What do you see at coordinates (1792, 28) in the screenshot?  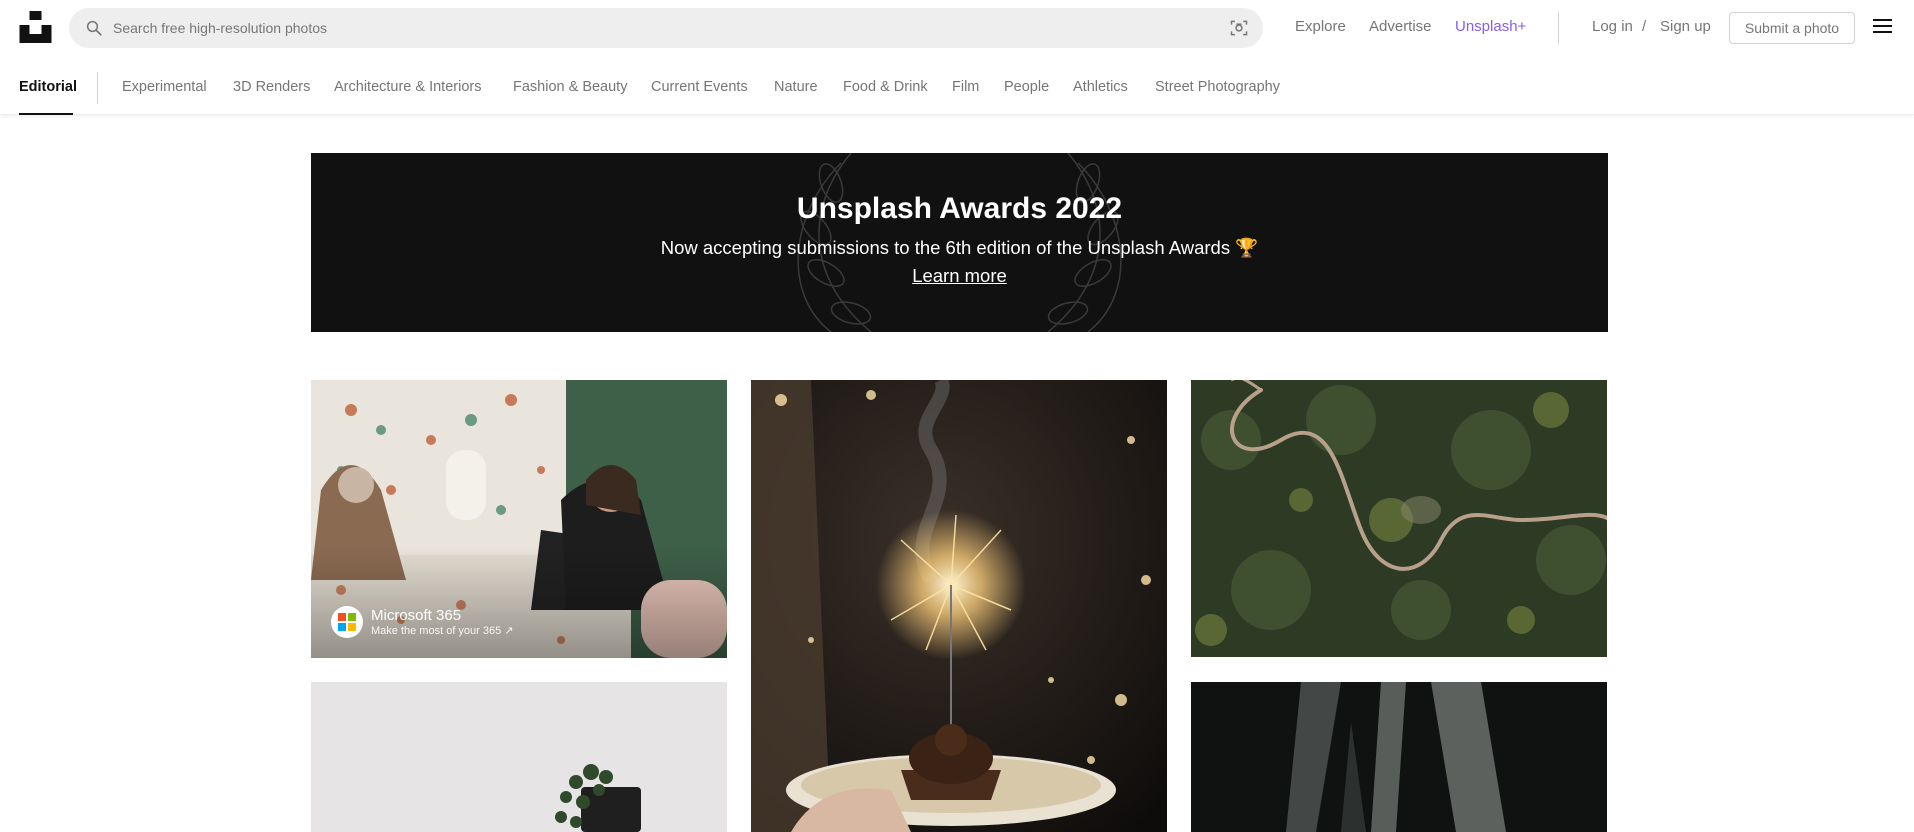 I see `submit-photo-button: Submit a photo` at bounding box center [1792, 28].